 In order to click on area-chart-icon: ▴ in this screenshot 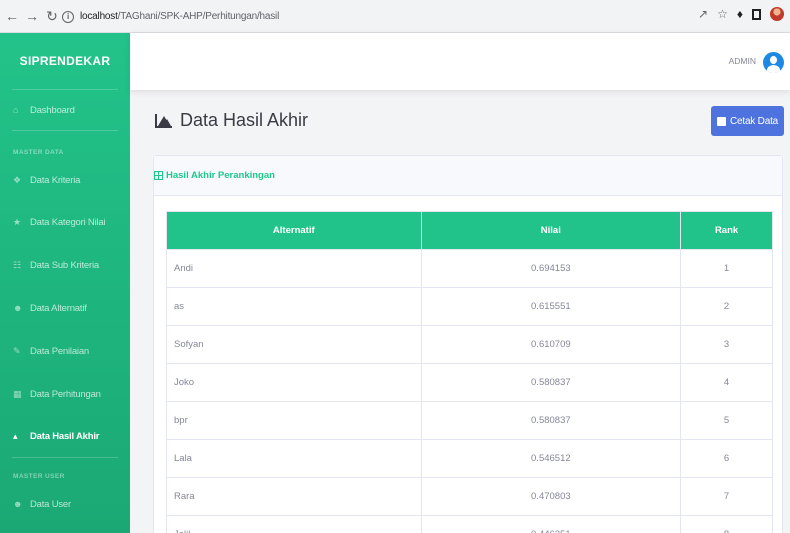, I will do `click(15, 435)`.